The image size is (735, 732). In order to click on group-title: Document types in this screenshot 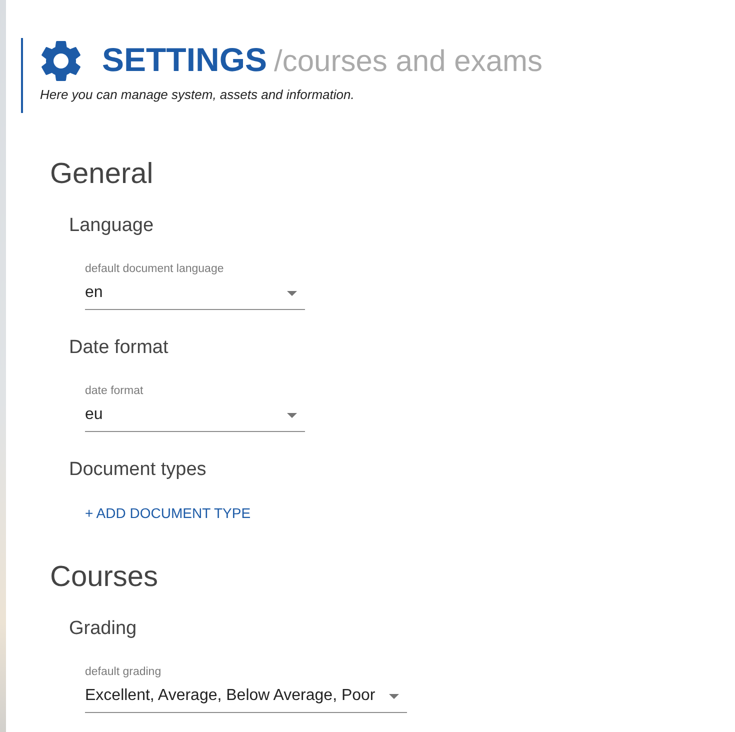, I will do `click(138, 470)`.